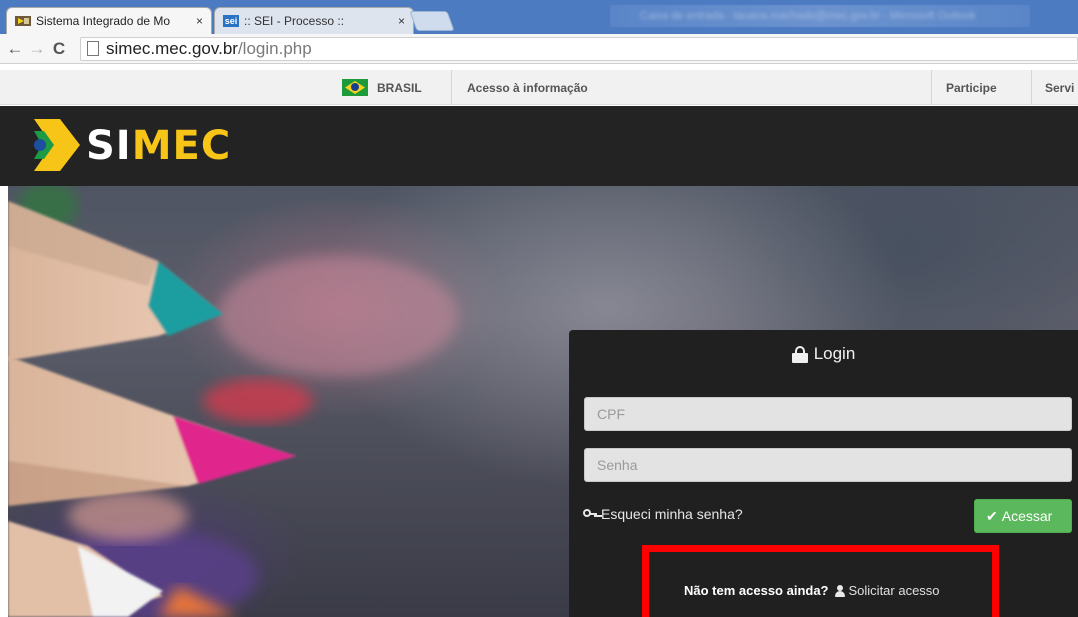 This screenshot has width=1078, height=617. What do you see at coordinates (432, 21) in the screenshot?
I see `new-tab-button` at bounding box center [432, 21].